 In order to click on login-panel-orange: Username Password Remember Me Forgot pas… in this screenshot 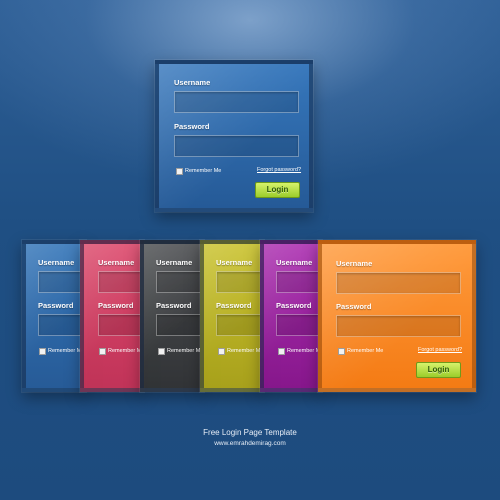, I will do `click(397, 316)`.